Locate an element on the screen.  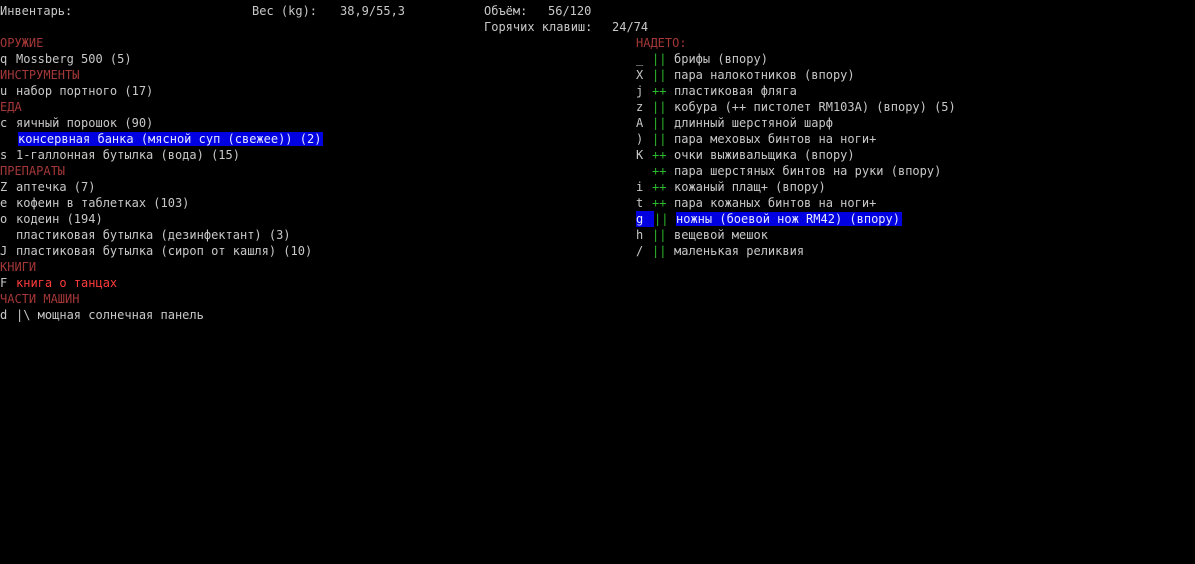
worn-item: K ++ очки выживальщика (впору) is located at coordinates (745, 155).